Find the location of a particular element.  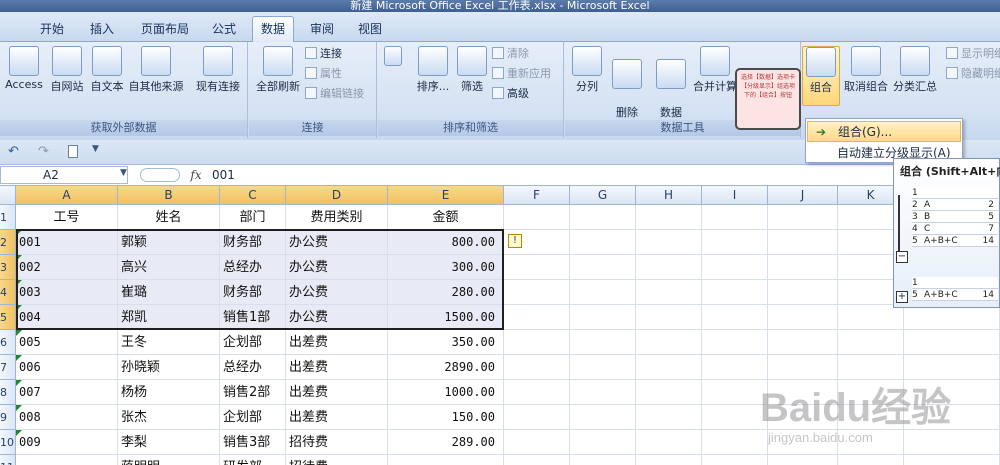

cell-department: 财务部 is located at coordinates (253, 292).